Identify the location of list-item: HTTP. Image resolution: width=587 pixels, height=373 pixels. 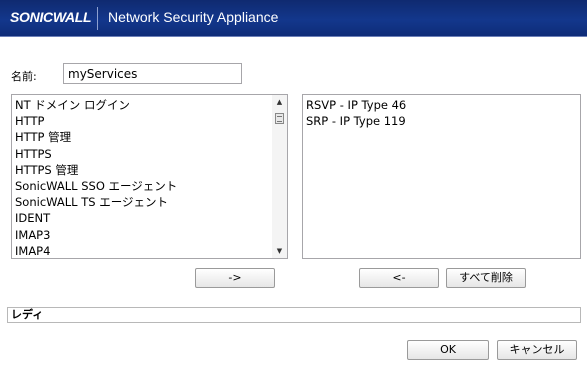
(151, 121).